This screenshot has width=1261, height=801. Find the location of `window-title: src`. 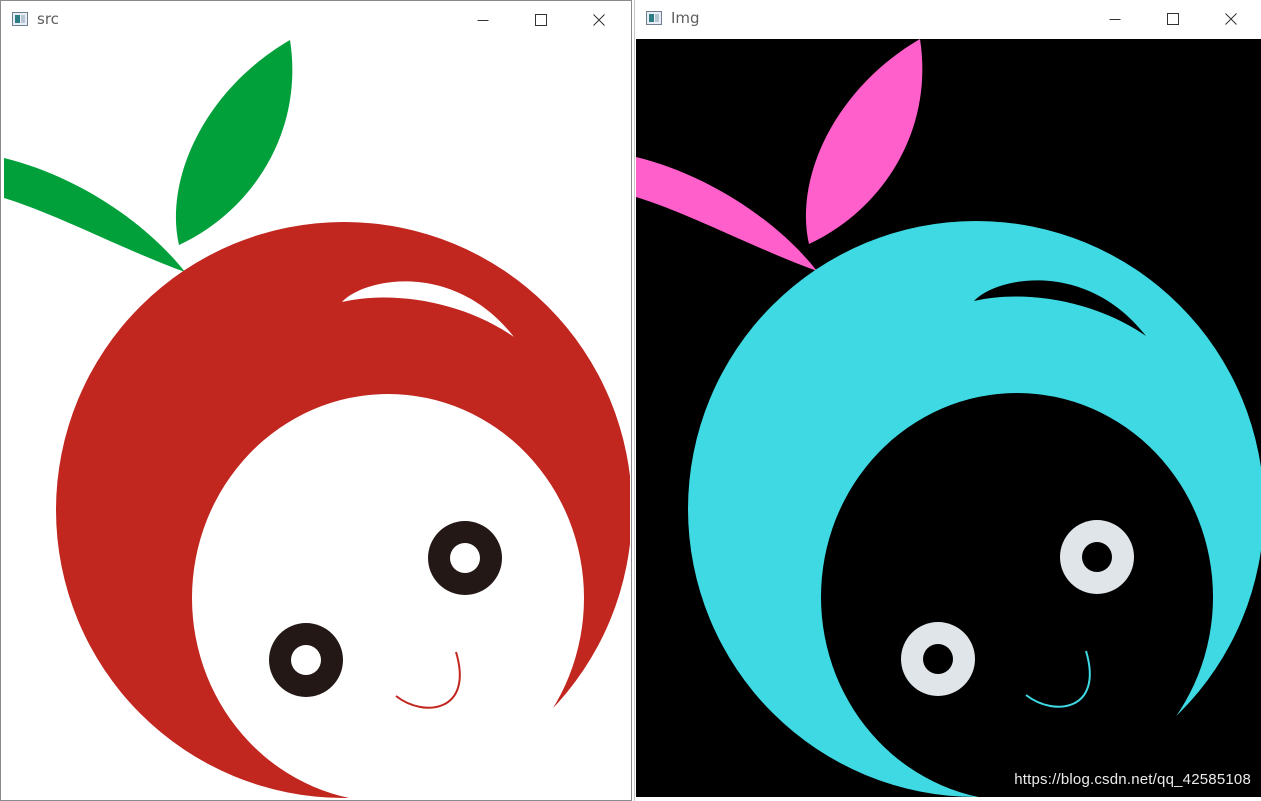

window-title: src is located at coordinates (48, 19).